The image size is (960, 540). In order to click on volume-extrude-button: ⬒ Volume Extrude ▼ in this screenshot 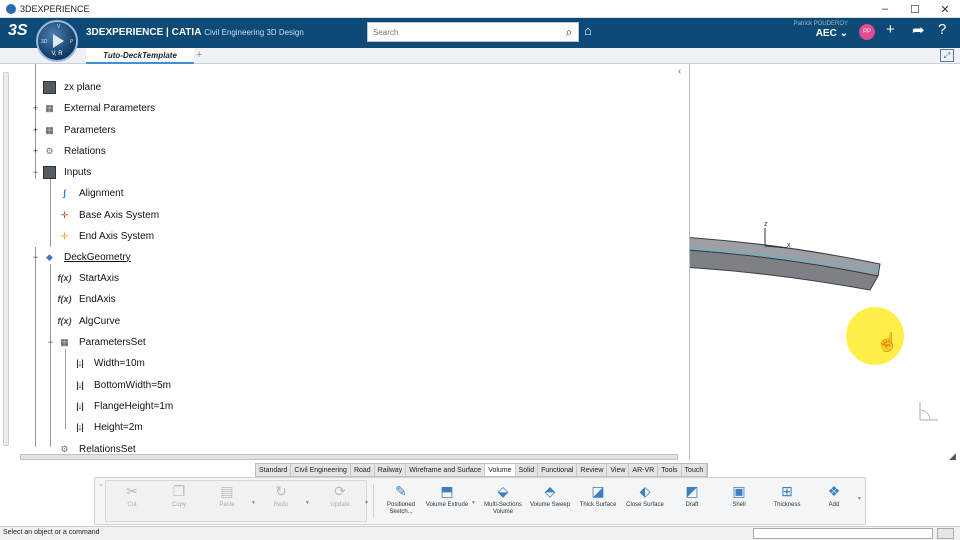, I will do `click(449, 503)`.